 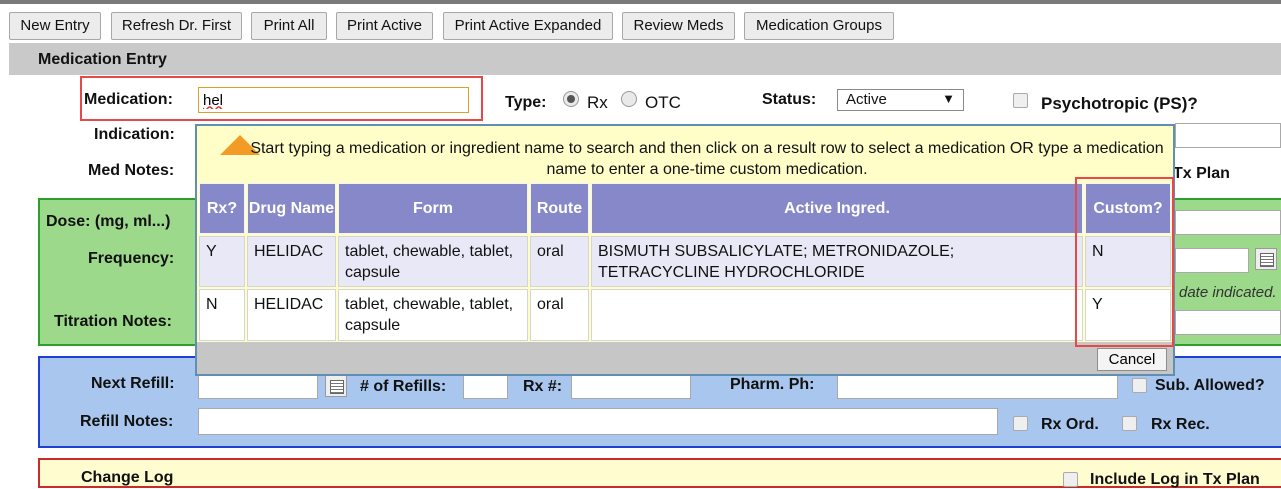 I want to click on num-refills-input, so click(x=485, y=386).